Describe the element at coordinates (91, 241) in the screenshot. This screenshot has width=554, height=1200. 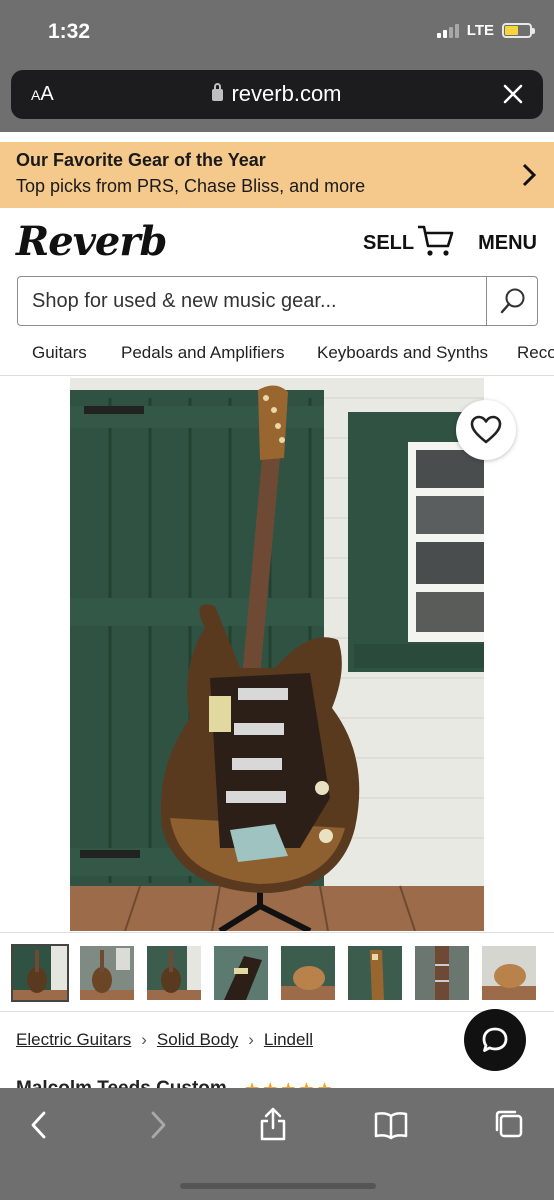
I see `reverb-logo: Reverb` at that location.